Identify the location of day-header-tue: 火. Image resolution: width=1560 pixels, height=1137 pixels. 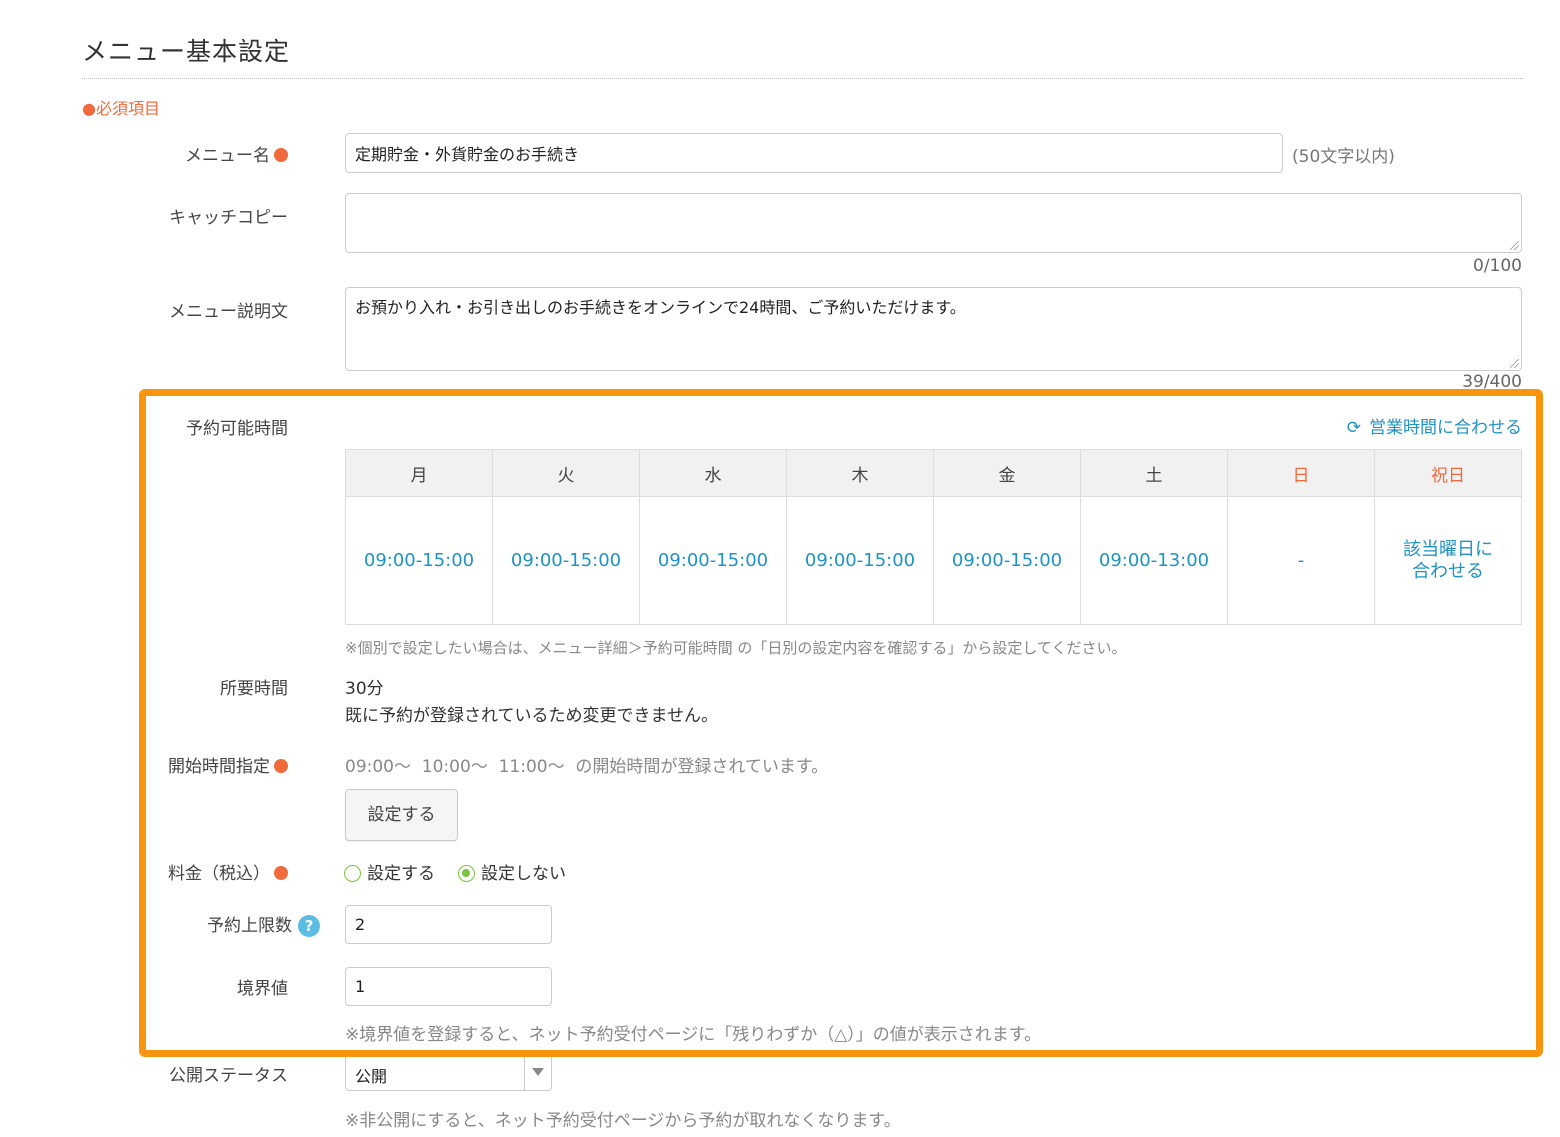
(566, 473).